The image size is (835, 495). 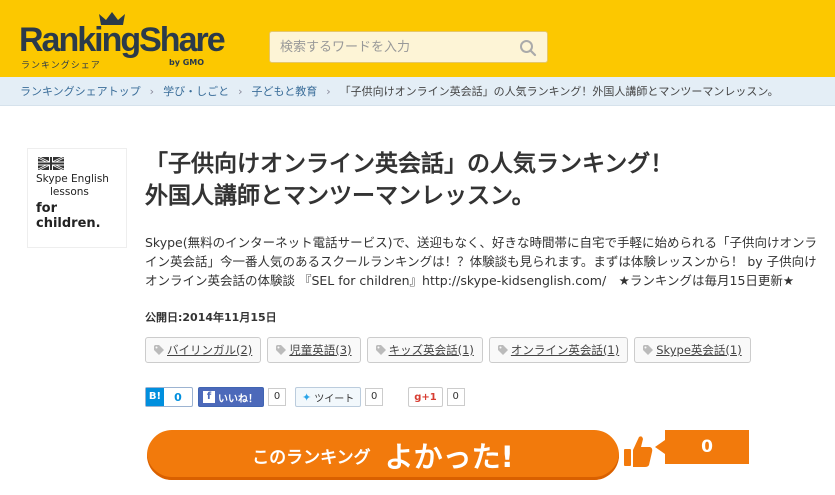 I want to click on tag-item: キッズ英会話(1), so click(x=424, y=350).